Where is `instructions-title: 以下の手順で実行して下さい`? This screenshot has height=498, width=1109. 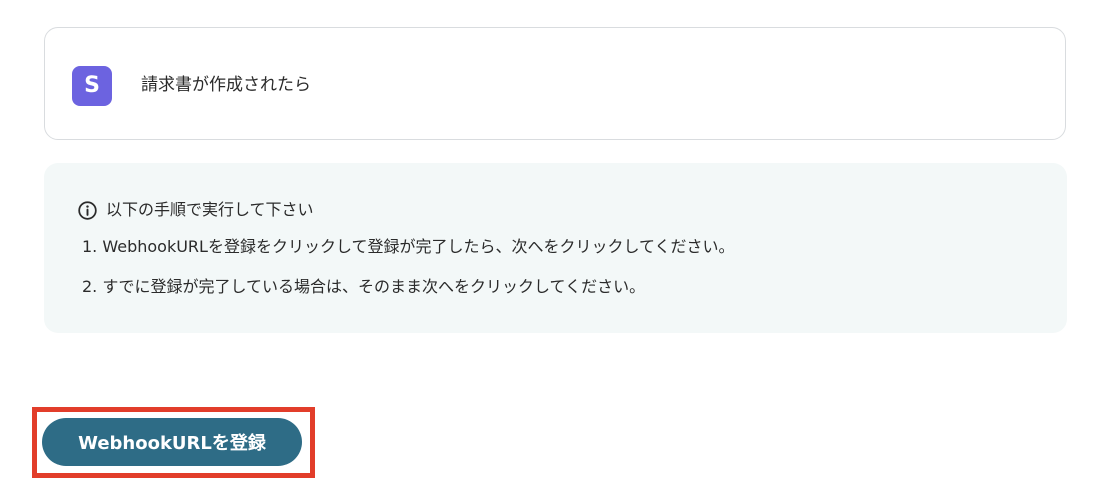
instructions-title: 以下の手順で実行して下さい is located at coordinates (210, 209).